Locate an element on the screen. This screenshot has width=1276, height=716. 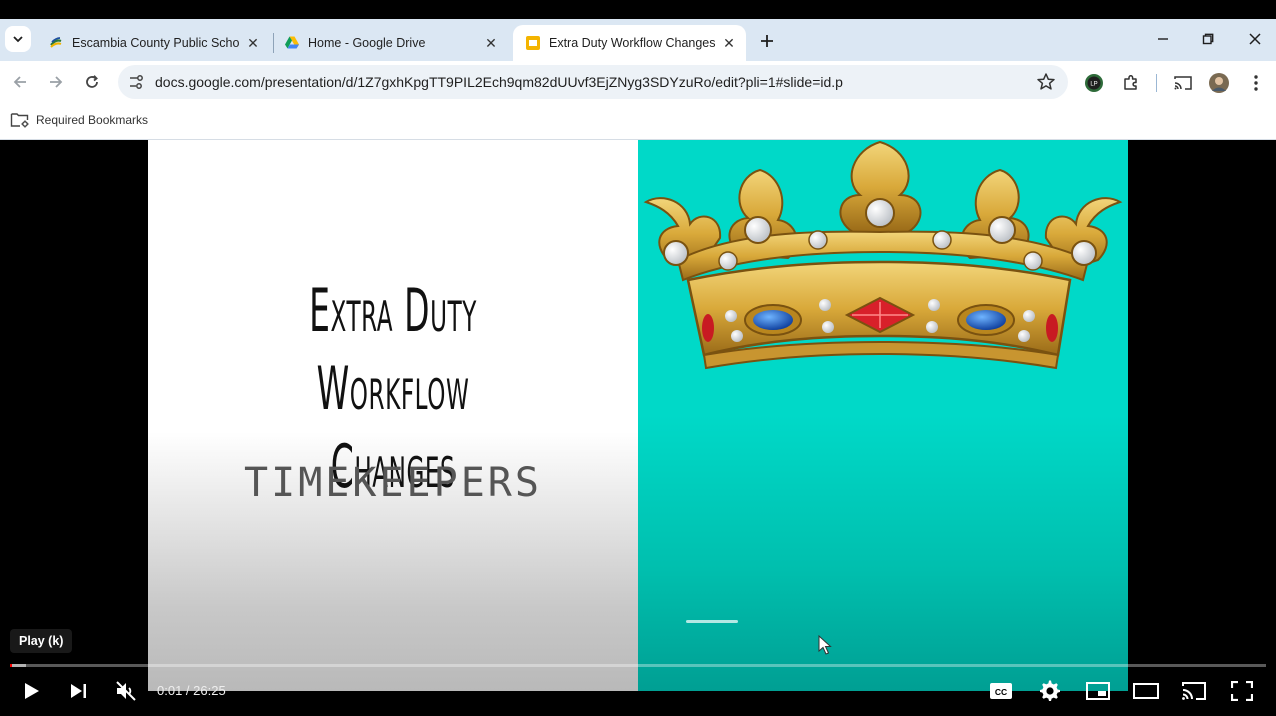
close-icon is located at coordinates (1255, 39).